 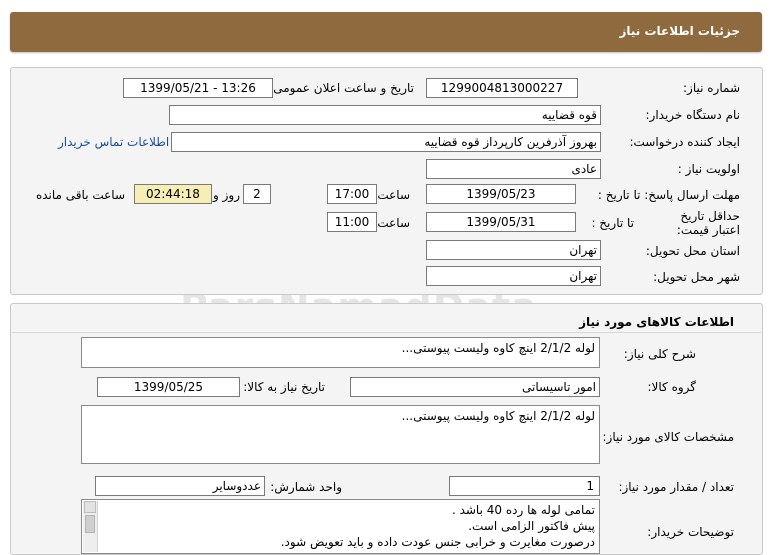 What do you see at coordinates (524, 486) in the screenshot?
I see `qty-field: 1` at bounding box center [524, 486].